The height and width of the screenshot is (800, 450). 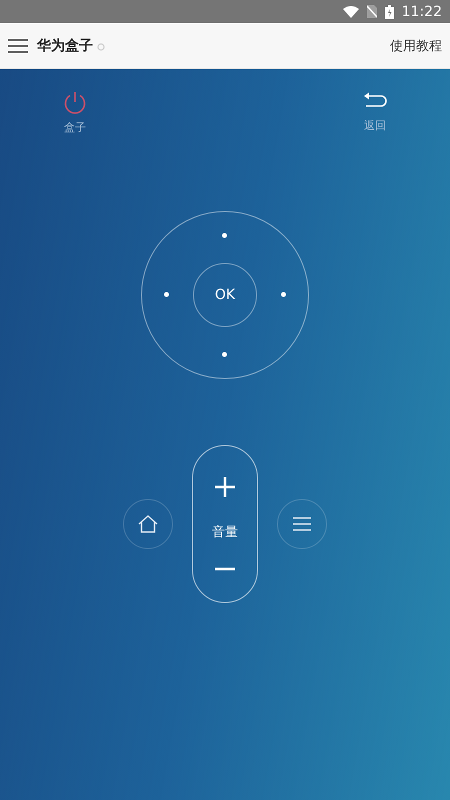 What do you see at coordinates (350, 12) in the screenshot?
I see `wifi-icon` at bounding box center [350, 12].